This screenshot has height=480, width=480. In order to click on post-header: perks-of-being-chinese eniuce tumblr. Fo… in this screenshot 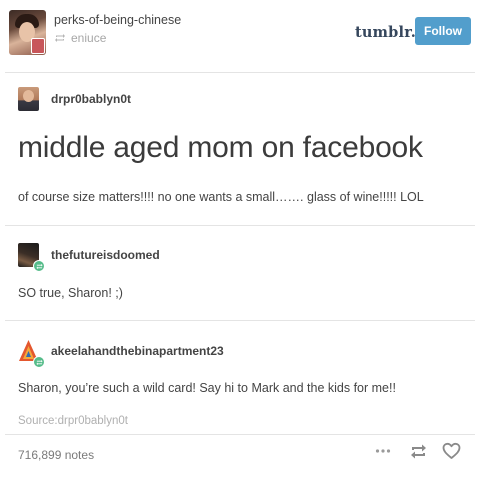, I will do `click(240, 32)`.